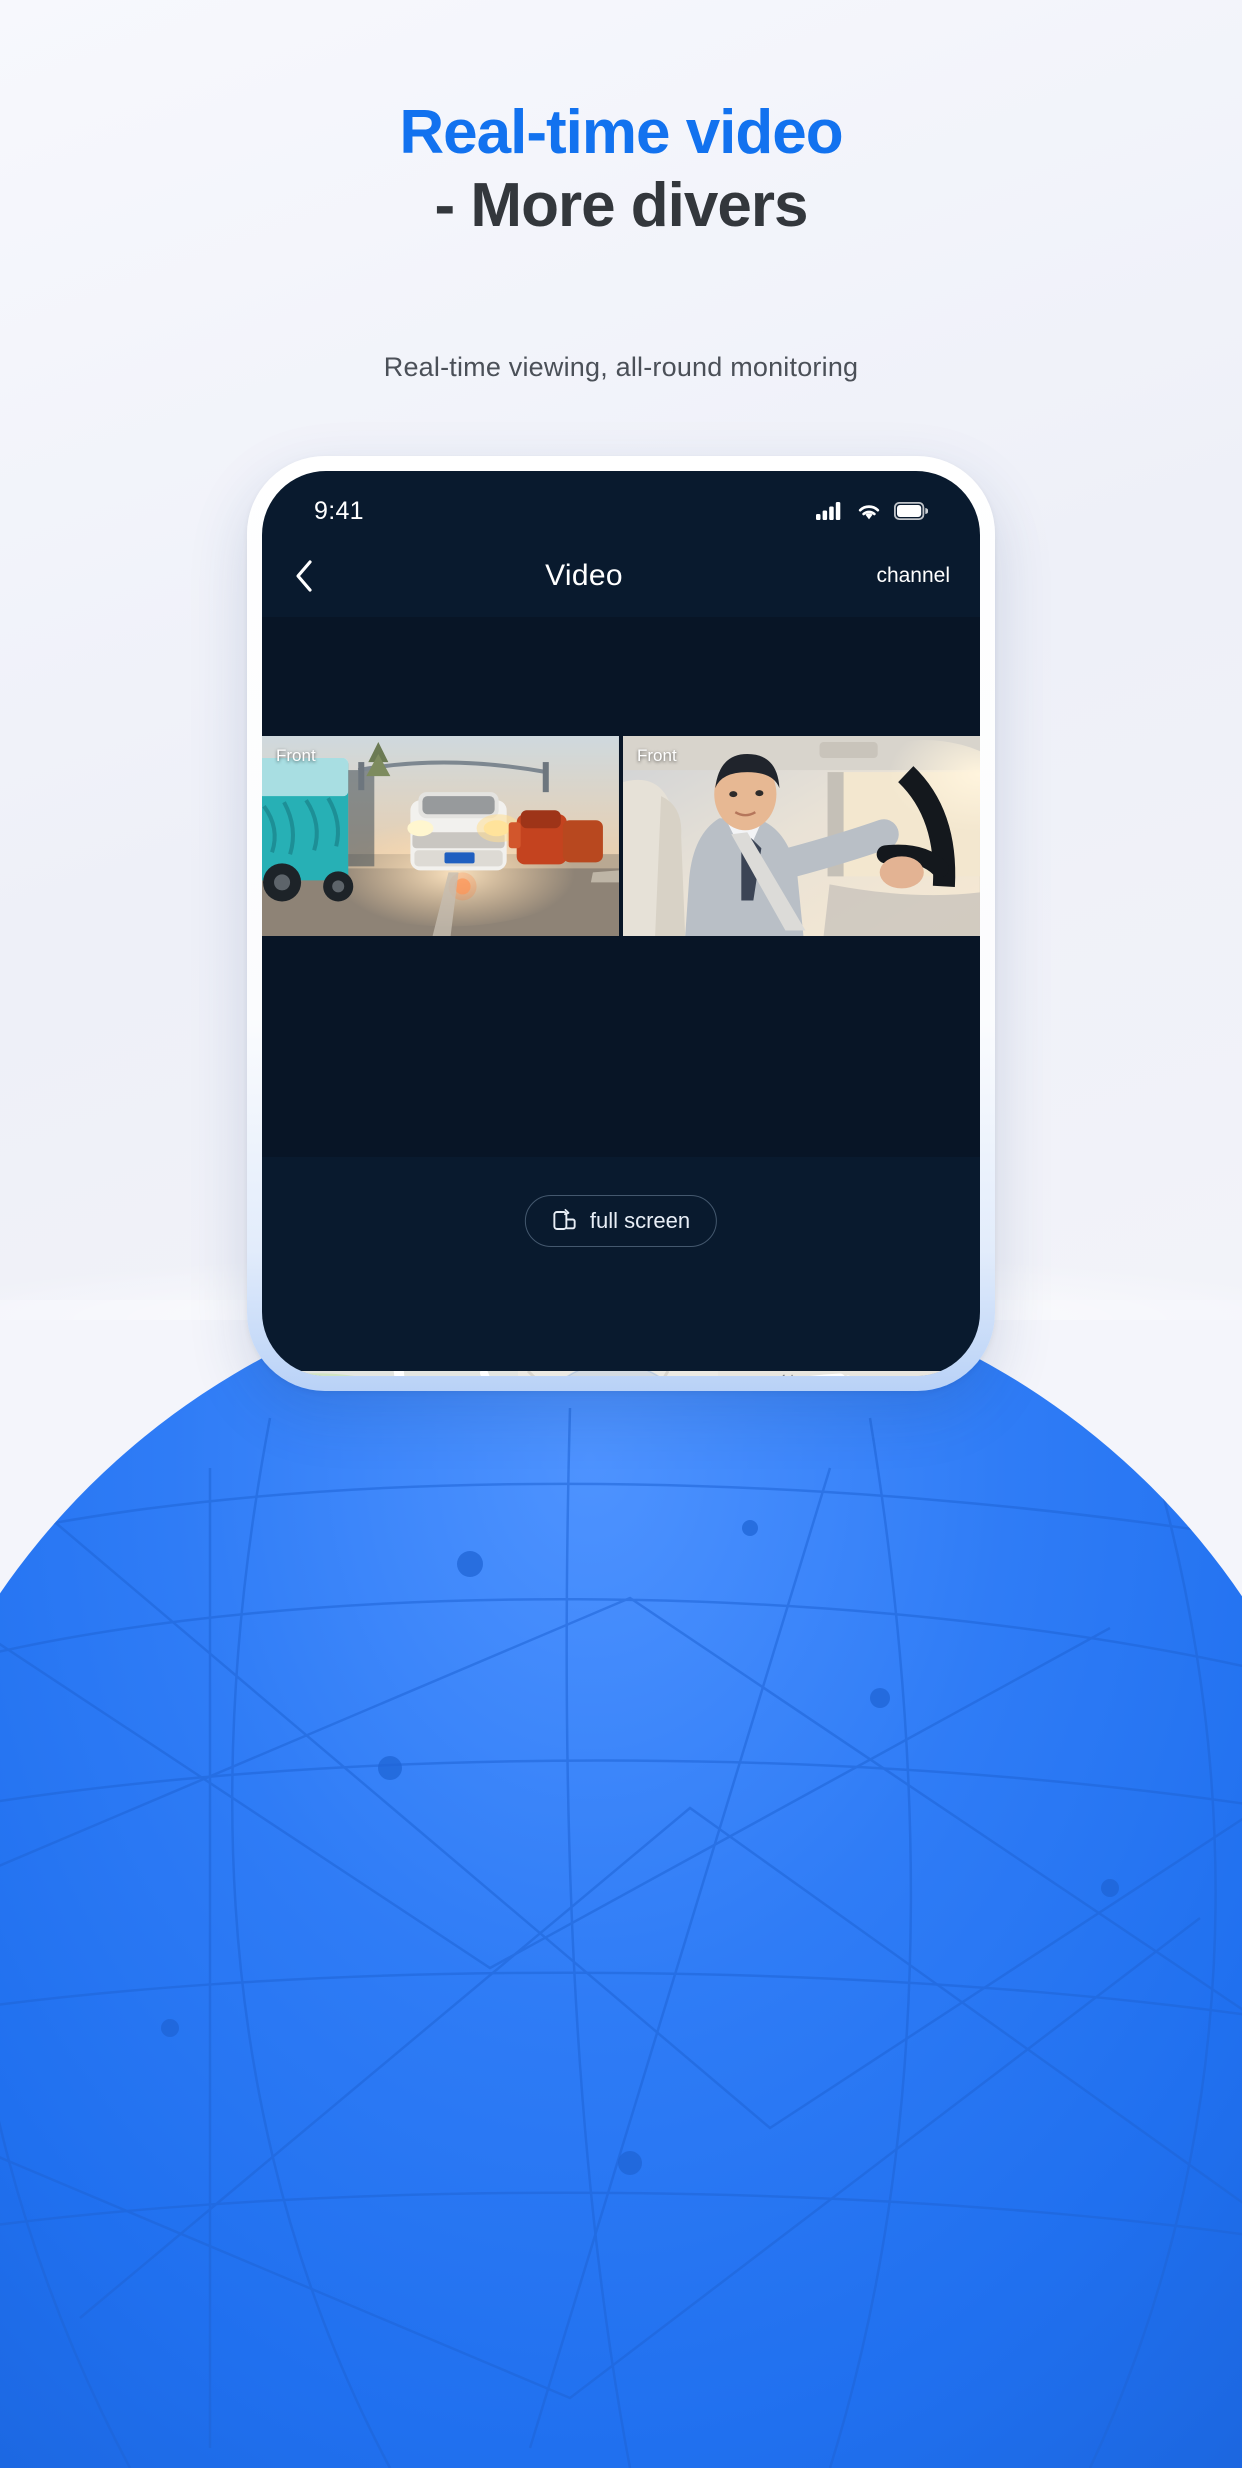  Describe the element at coordinates (828, 511) in the screenshot. I see `cellular-signal-icon` at that location.